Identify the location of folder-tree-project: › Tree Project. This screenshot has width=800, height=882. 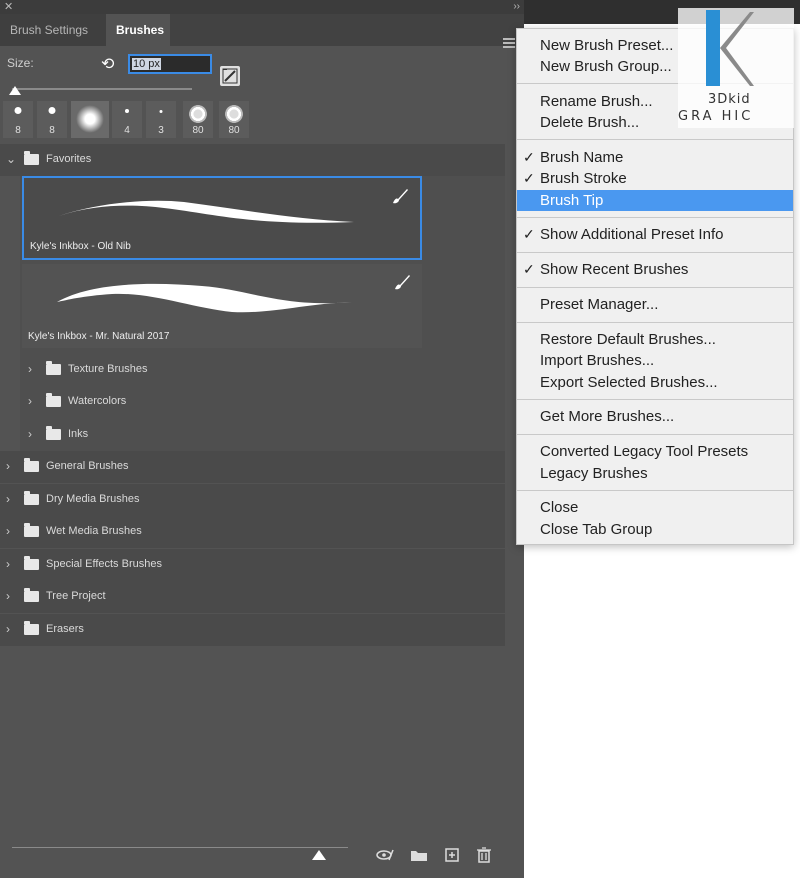
(252, 597).